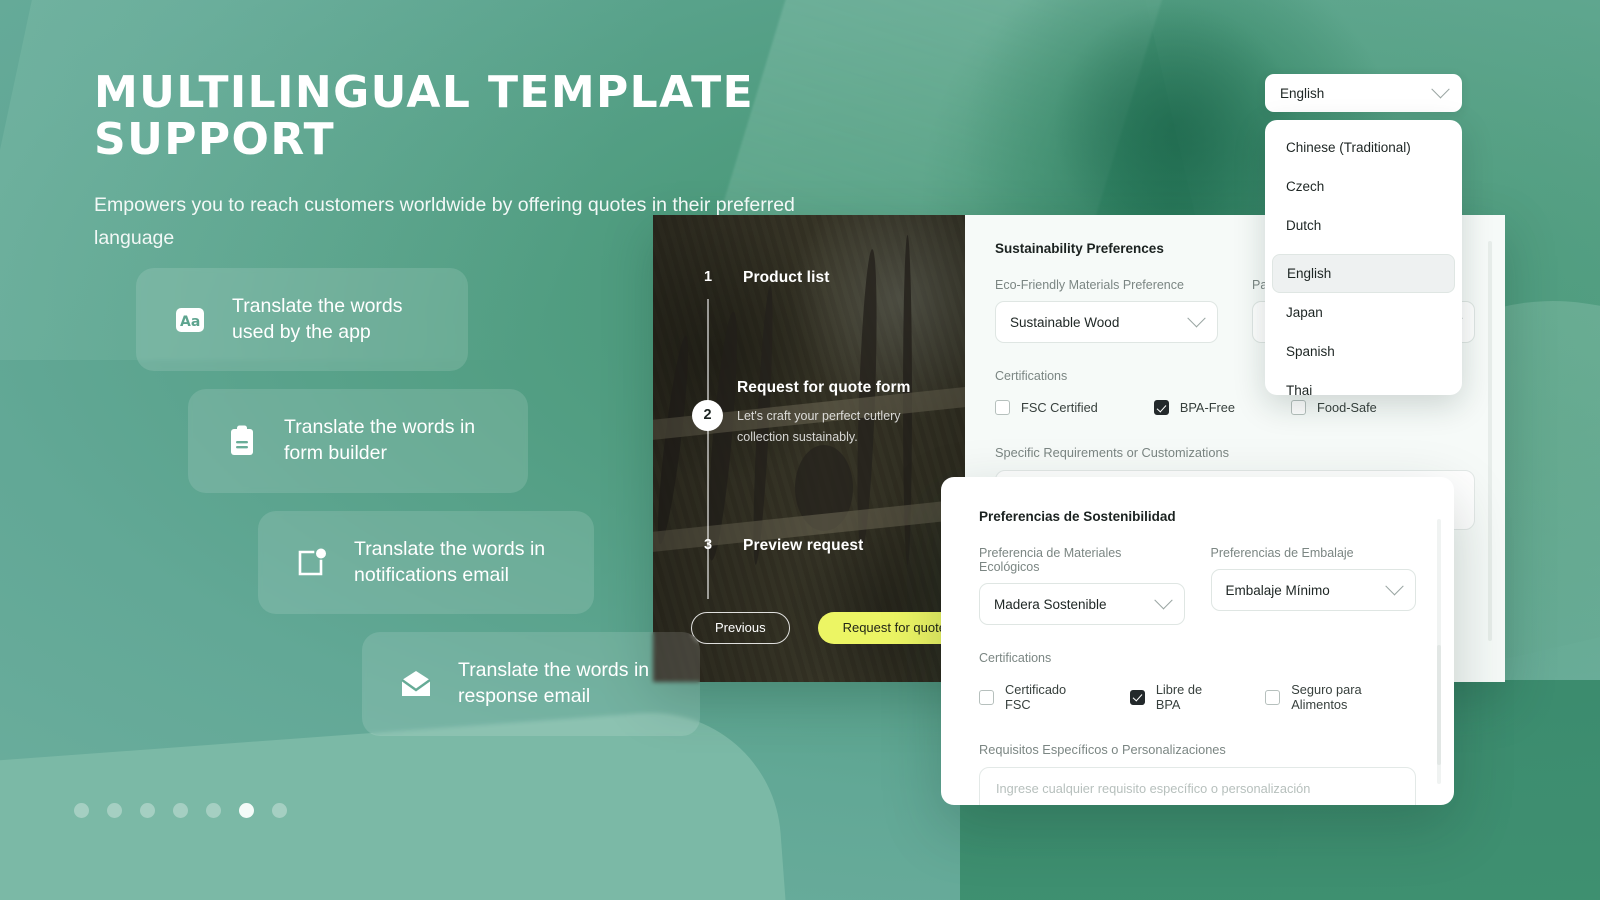 Image resolution: width=1600 pixels, height=900 pixels. I want to click on feature-card-app-words: Aa Translate the words used by the app, so click(302, 320).